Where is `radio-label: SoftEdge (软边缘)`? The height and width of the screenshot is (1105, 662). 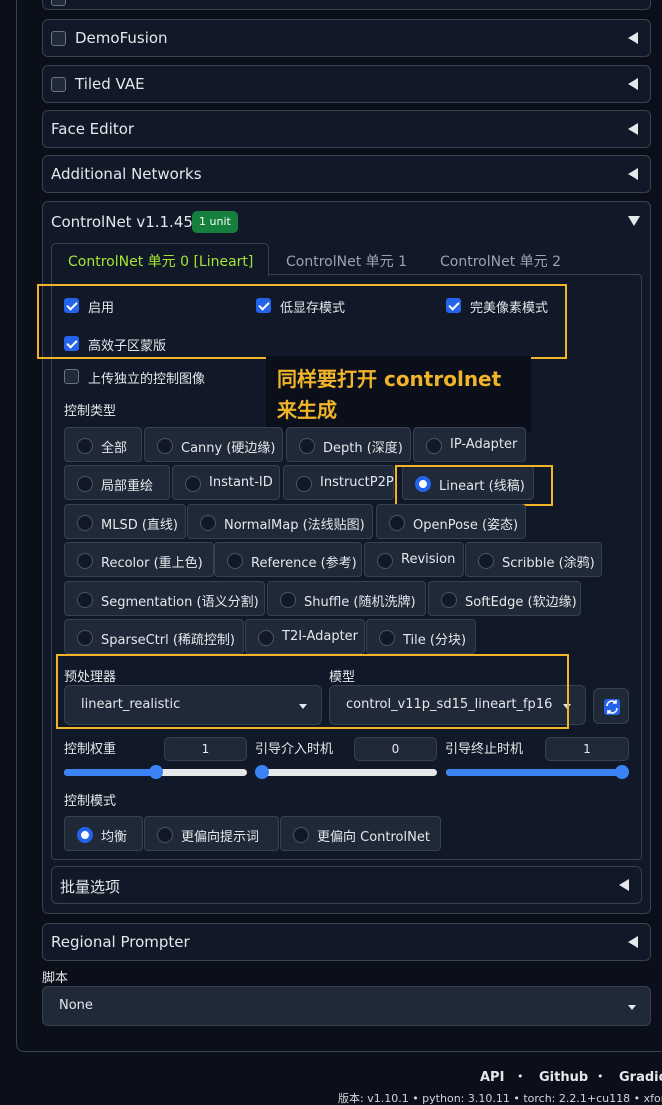 radio-label: SoftEdge (软边缘) is located at coordinates (521, 602).